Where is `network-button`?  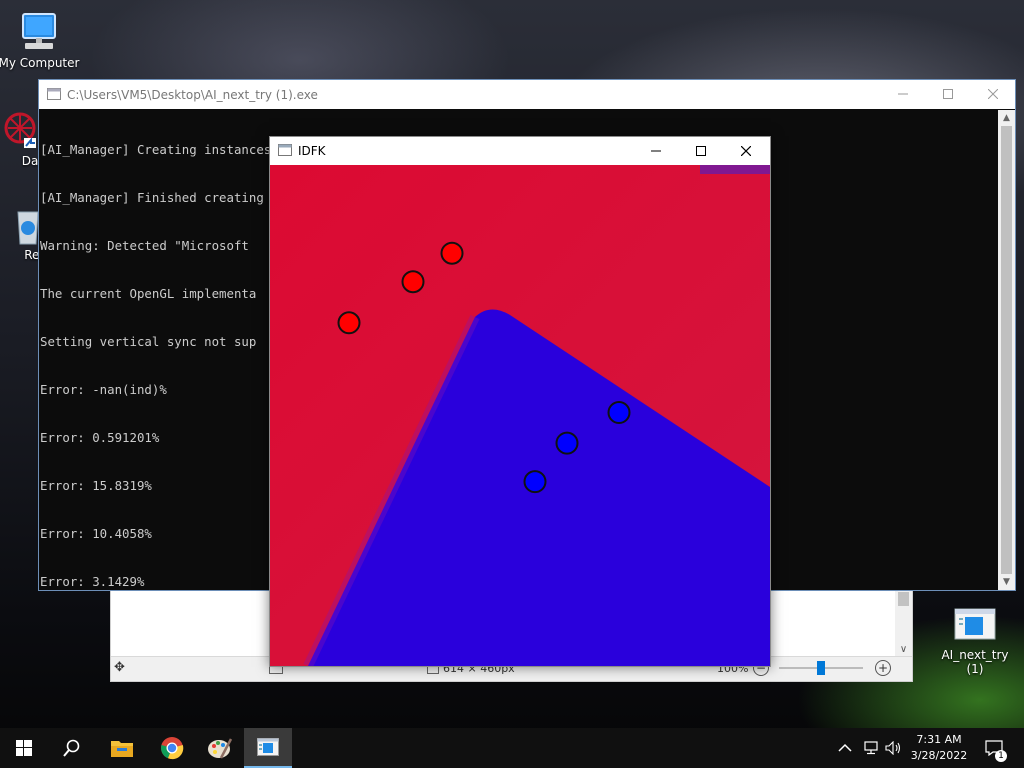
network-button is located at coordinates (871, 748).